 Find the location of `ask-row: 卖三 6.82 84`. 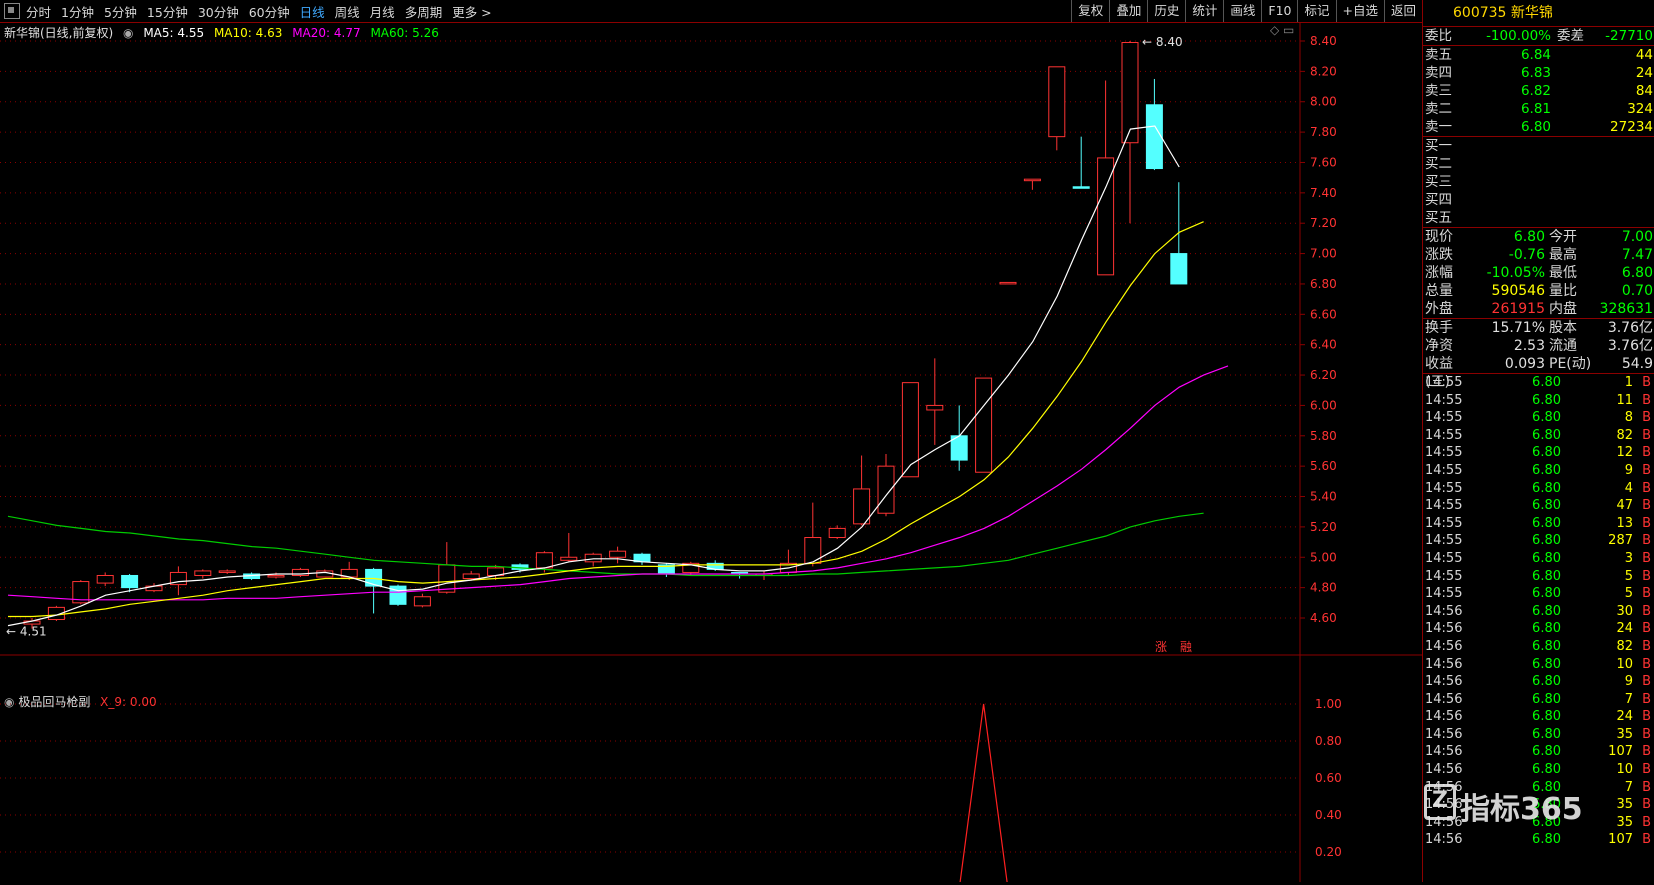

ask-row: 卖三 6.82 84 is located at coordinates (1538, 91).